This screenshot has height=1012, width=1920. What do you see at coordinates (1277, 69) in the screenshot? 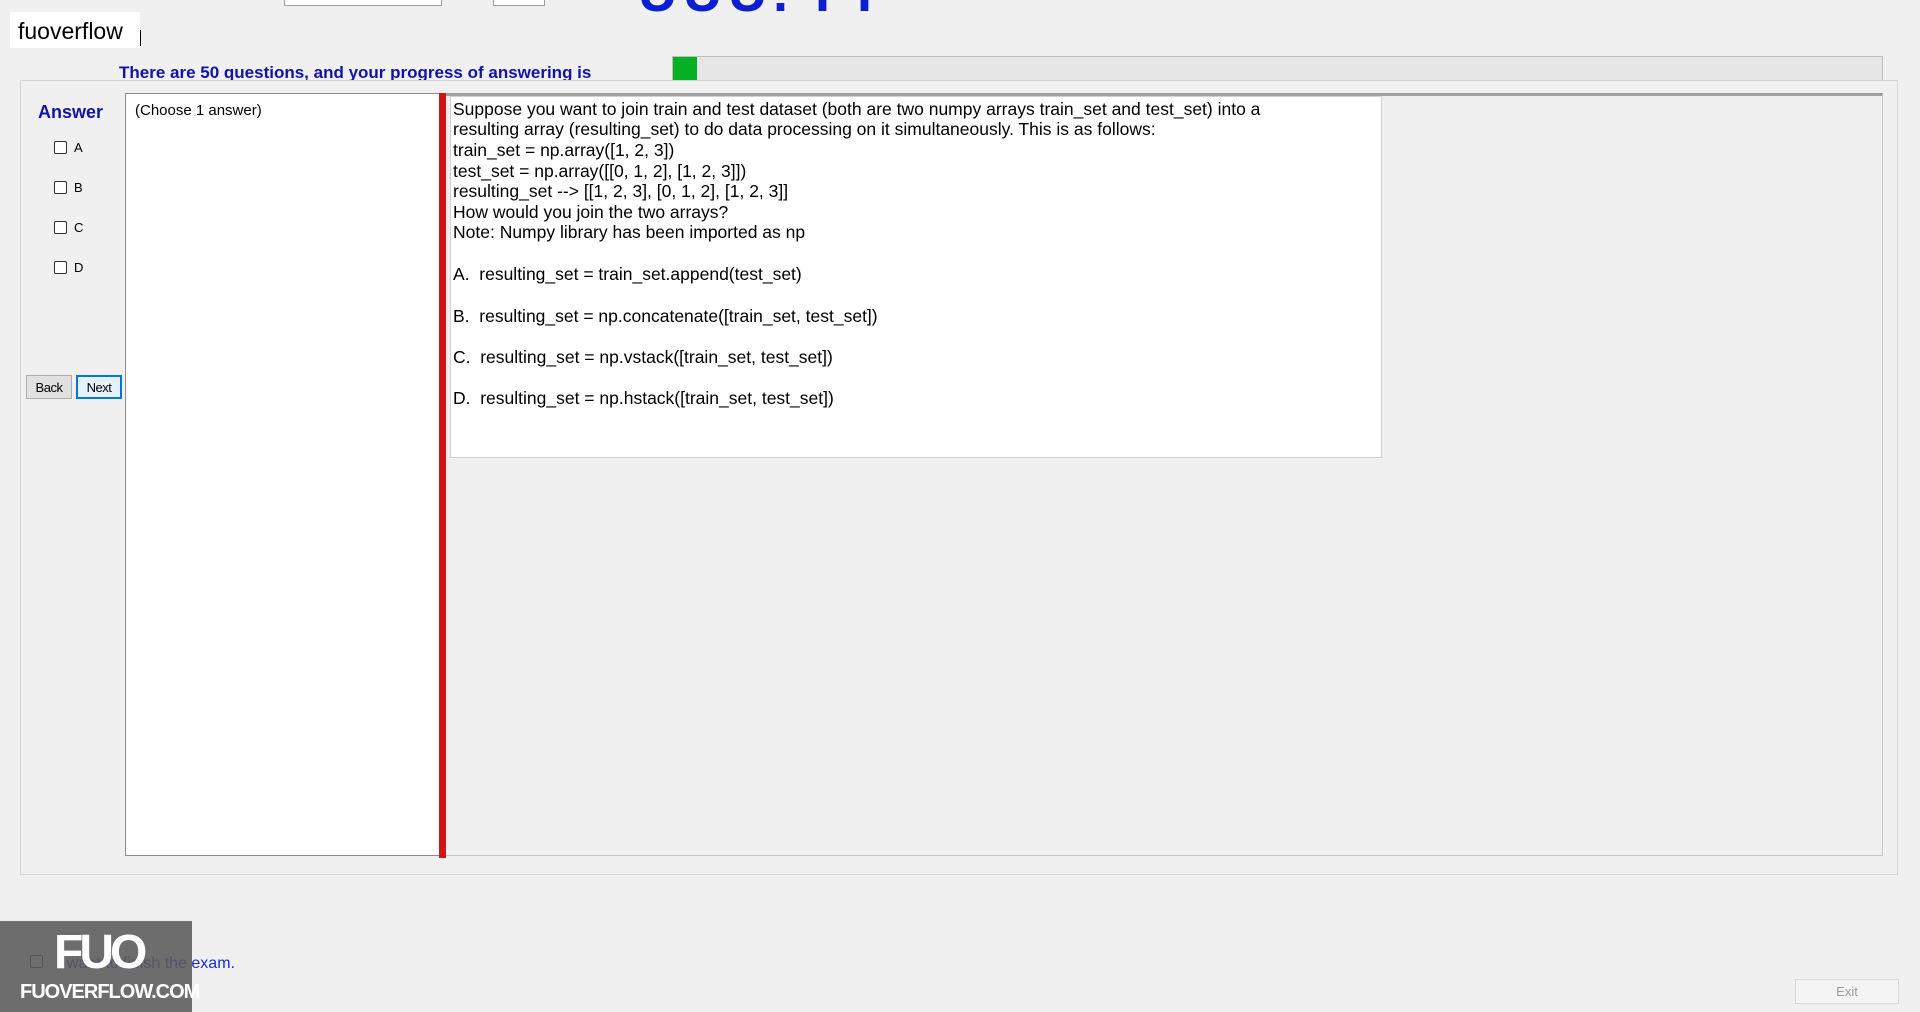
I see `progress-bar` at bounding box center [1277, 69].